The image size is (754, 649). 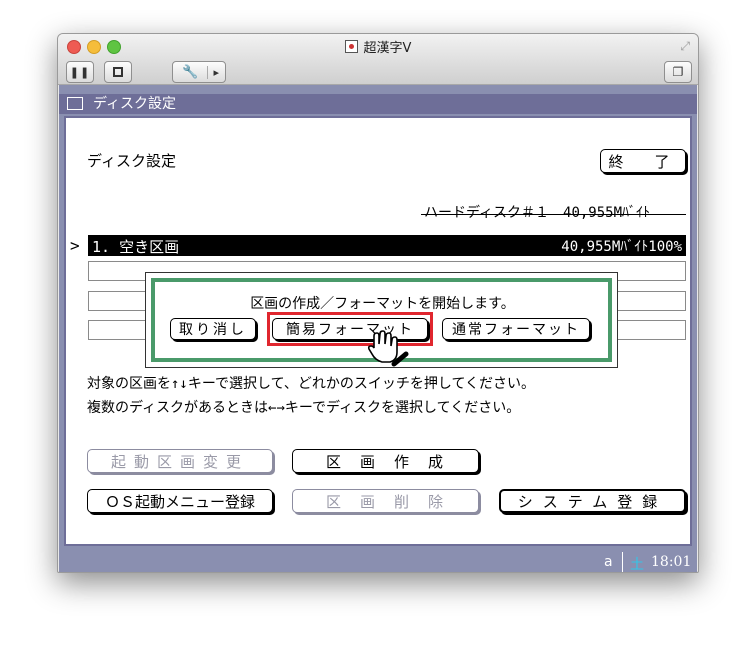 I want to click on screen-button, so click(x=118, y=72).